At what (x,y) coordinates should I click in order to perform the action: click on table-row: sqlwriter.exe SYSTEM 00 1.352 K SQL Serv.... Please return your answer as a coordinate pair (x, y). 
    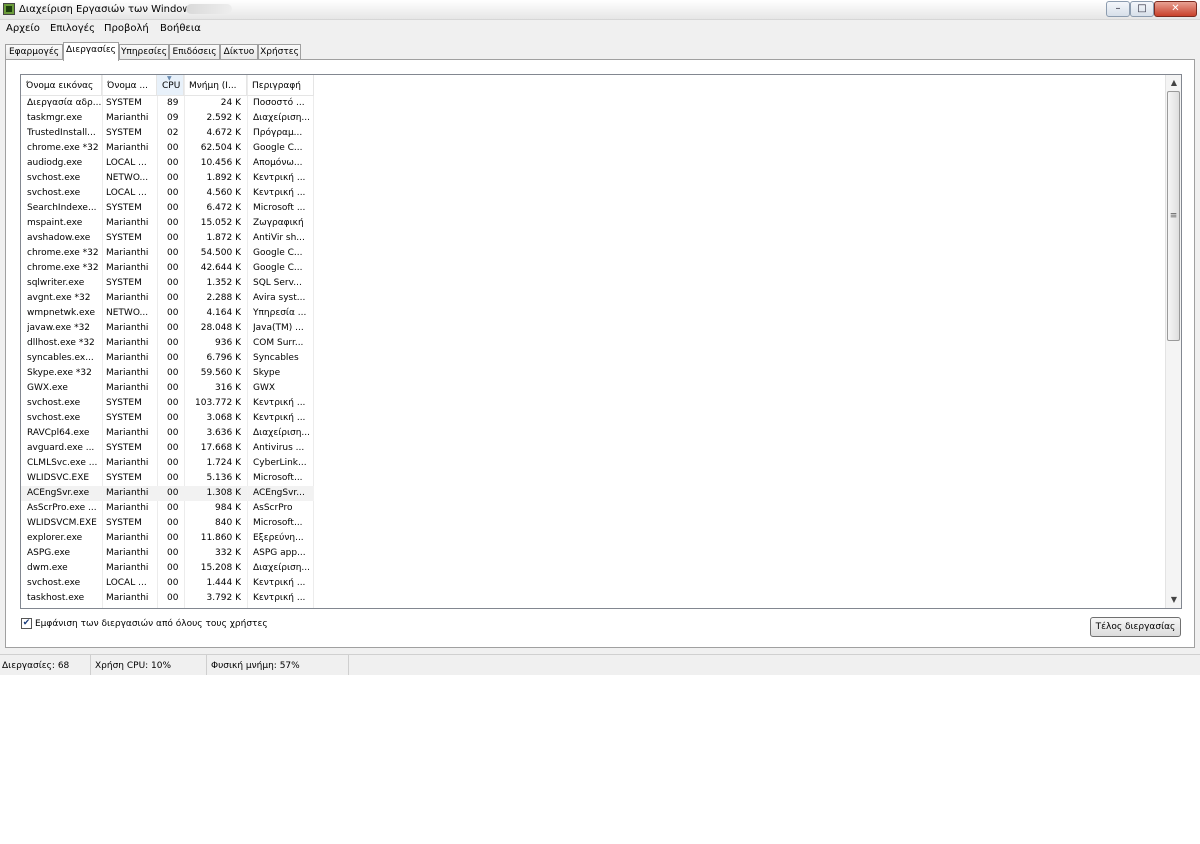
    Looking at the image, I should click on (167, 283).